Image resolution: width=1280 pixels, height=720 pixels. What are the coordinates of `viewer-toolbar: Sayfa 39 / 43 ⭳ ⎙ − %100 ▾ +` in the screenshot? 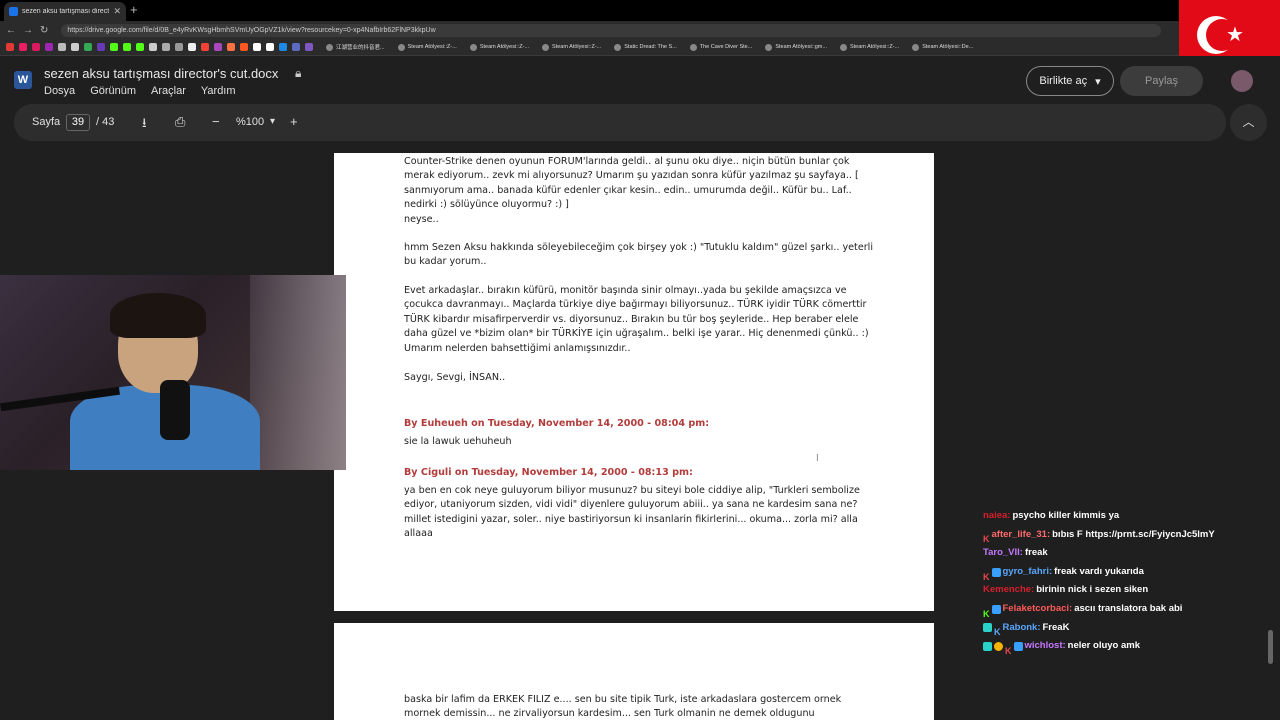 It's located at (620, 122).